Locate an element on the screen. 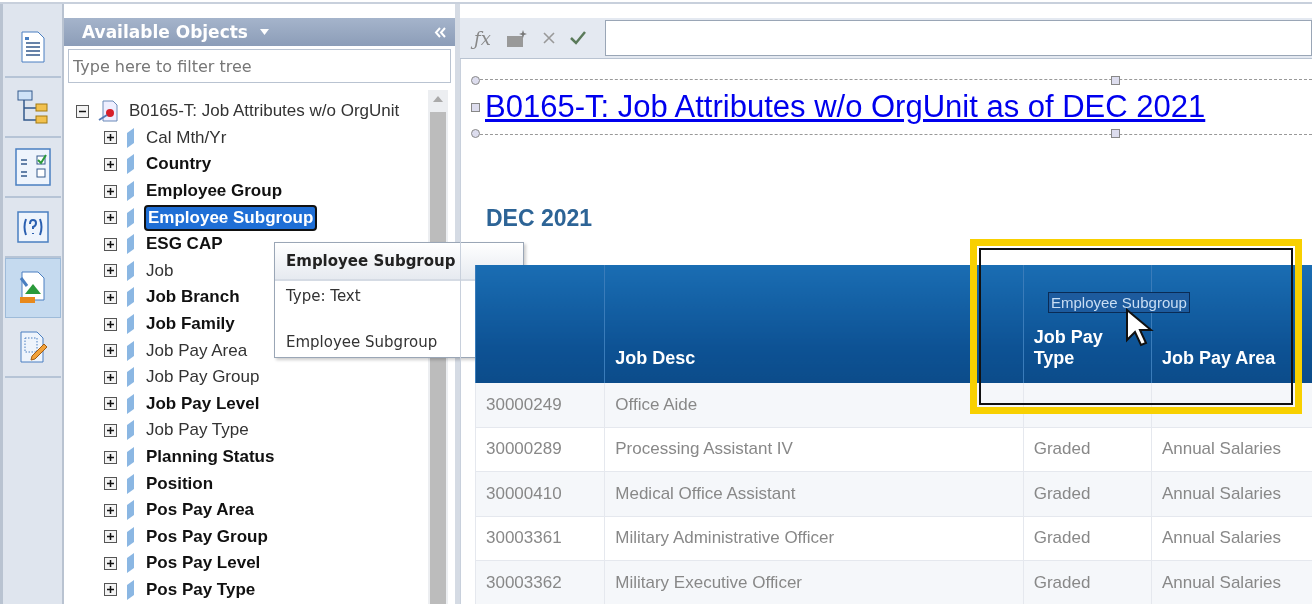 Image resolution: width=1312 pixels, height=604 pixels. table-cell: 30003361 is located at coordinates (540, 538).